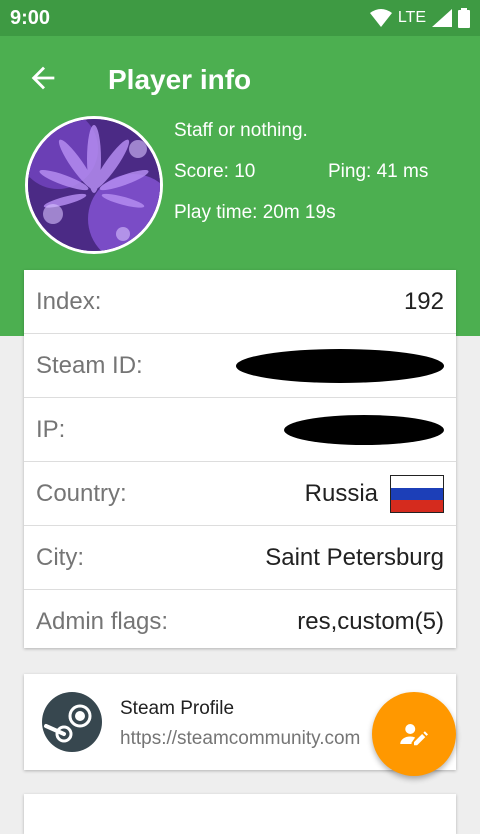 The image size is (480, 834). What do you see at coordinates (240, 494) in the screenshot?
I see `detail-row-country: Country: Russia` at bounding box center [240, 494].